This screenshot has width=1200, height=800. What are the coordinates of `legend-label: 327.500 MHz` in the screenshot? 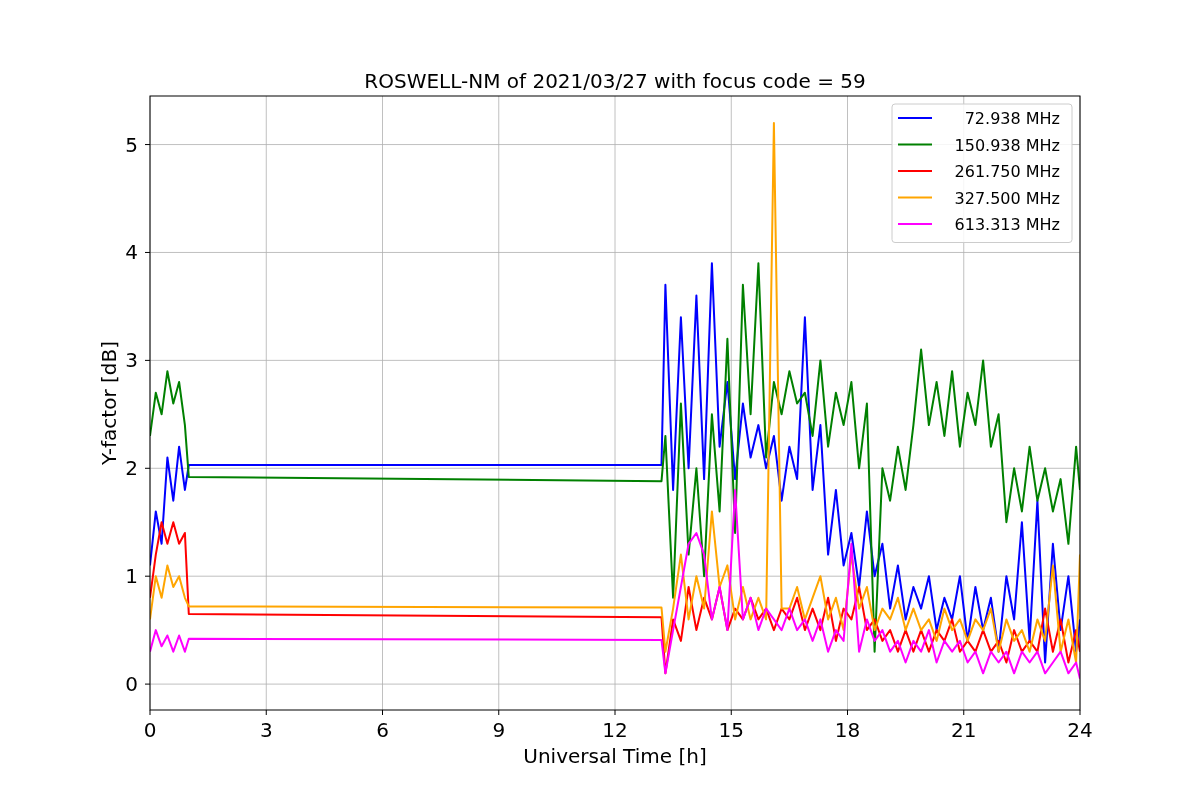 It's located at (1007, 198).